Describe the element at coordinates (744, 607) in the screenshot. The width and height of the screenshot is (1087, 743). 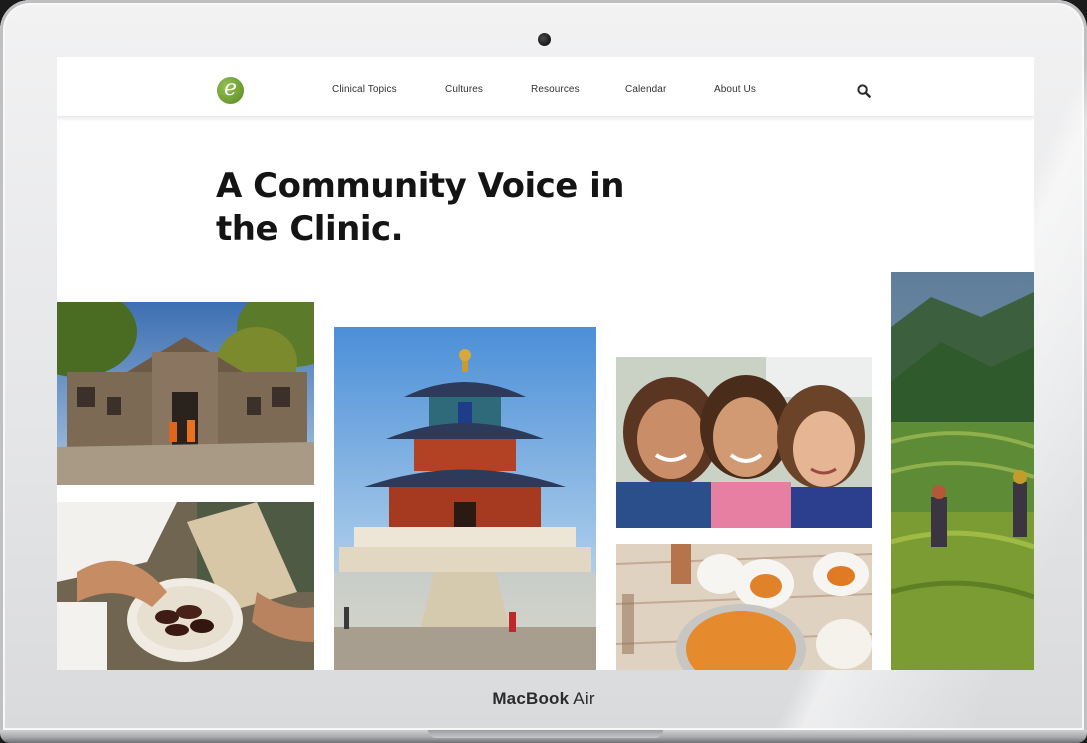
I see `photo-shared-meal` at that location.